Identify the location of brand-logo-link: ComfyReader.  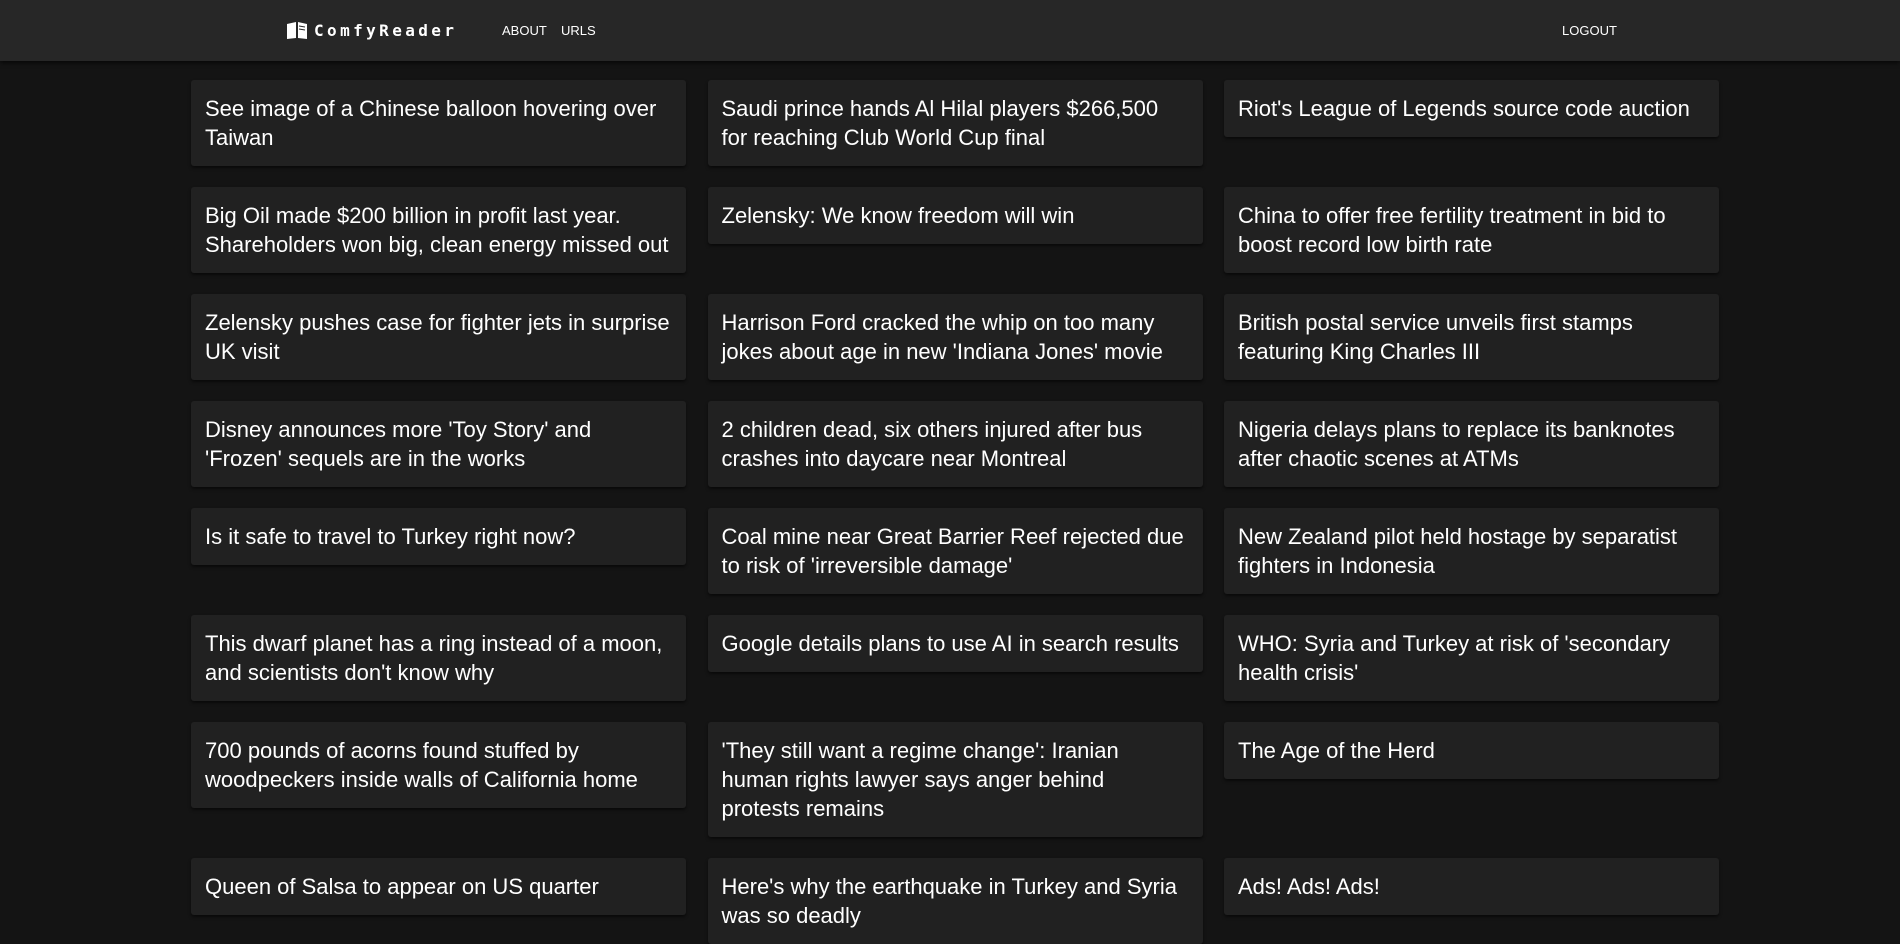
(371, 30).